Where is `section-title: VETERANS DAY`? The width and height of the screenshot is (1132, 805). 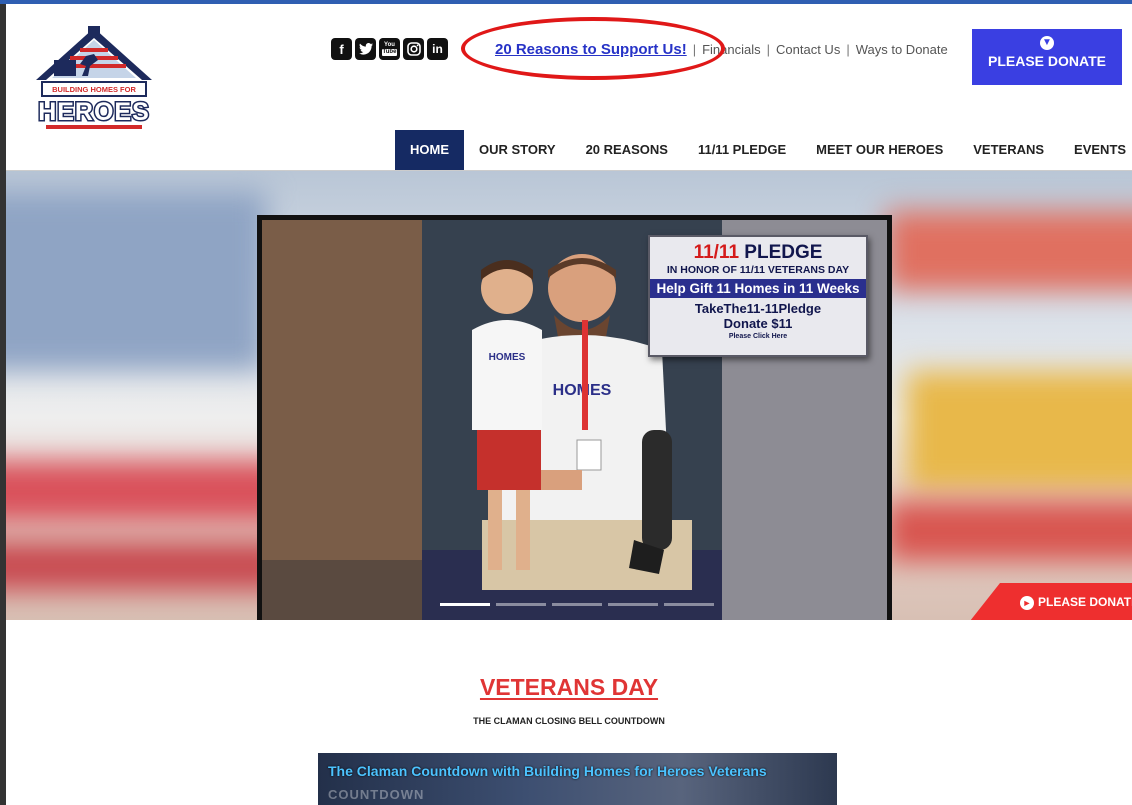
section-title: VETERANS DAY is located at coordinates (569, 687).